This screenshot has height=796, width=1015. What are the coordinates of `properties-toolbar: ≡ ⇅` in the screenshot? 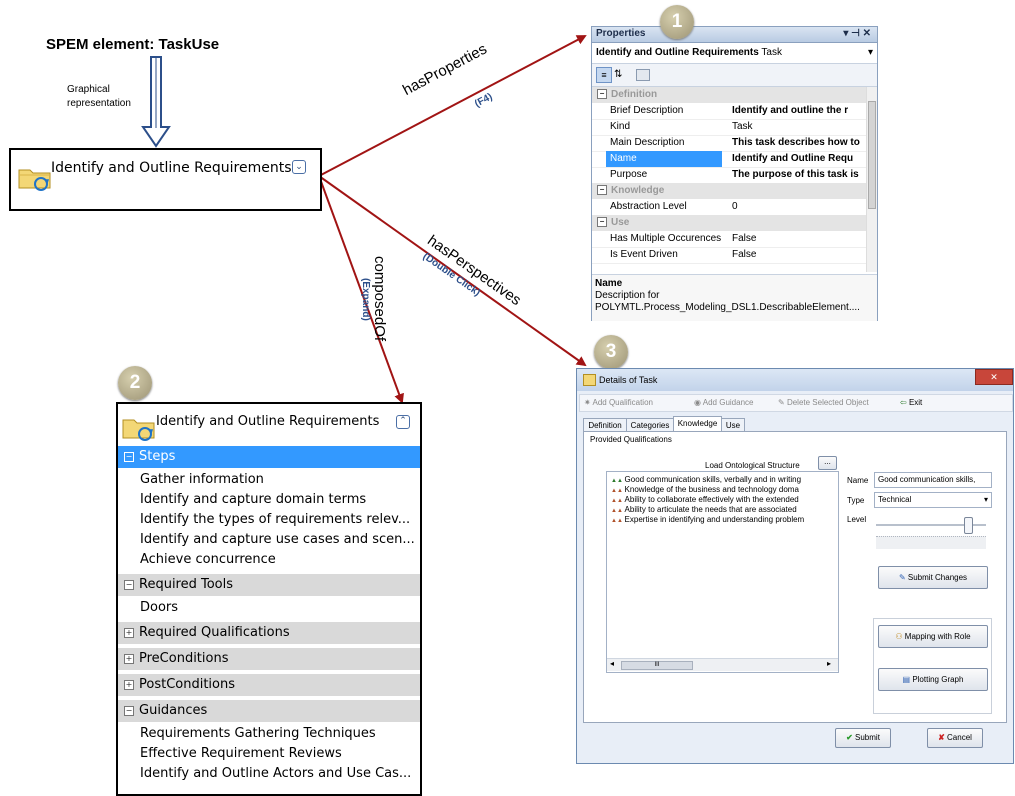 It's located at (734, 75).